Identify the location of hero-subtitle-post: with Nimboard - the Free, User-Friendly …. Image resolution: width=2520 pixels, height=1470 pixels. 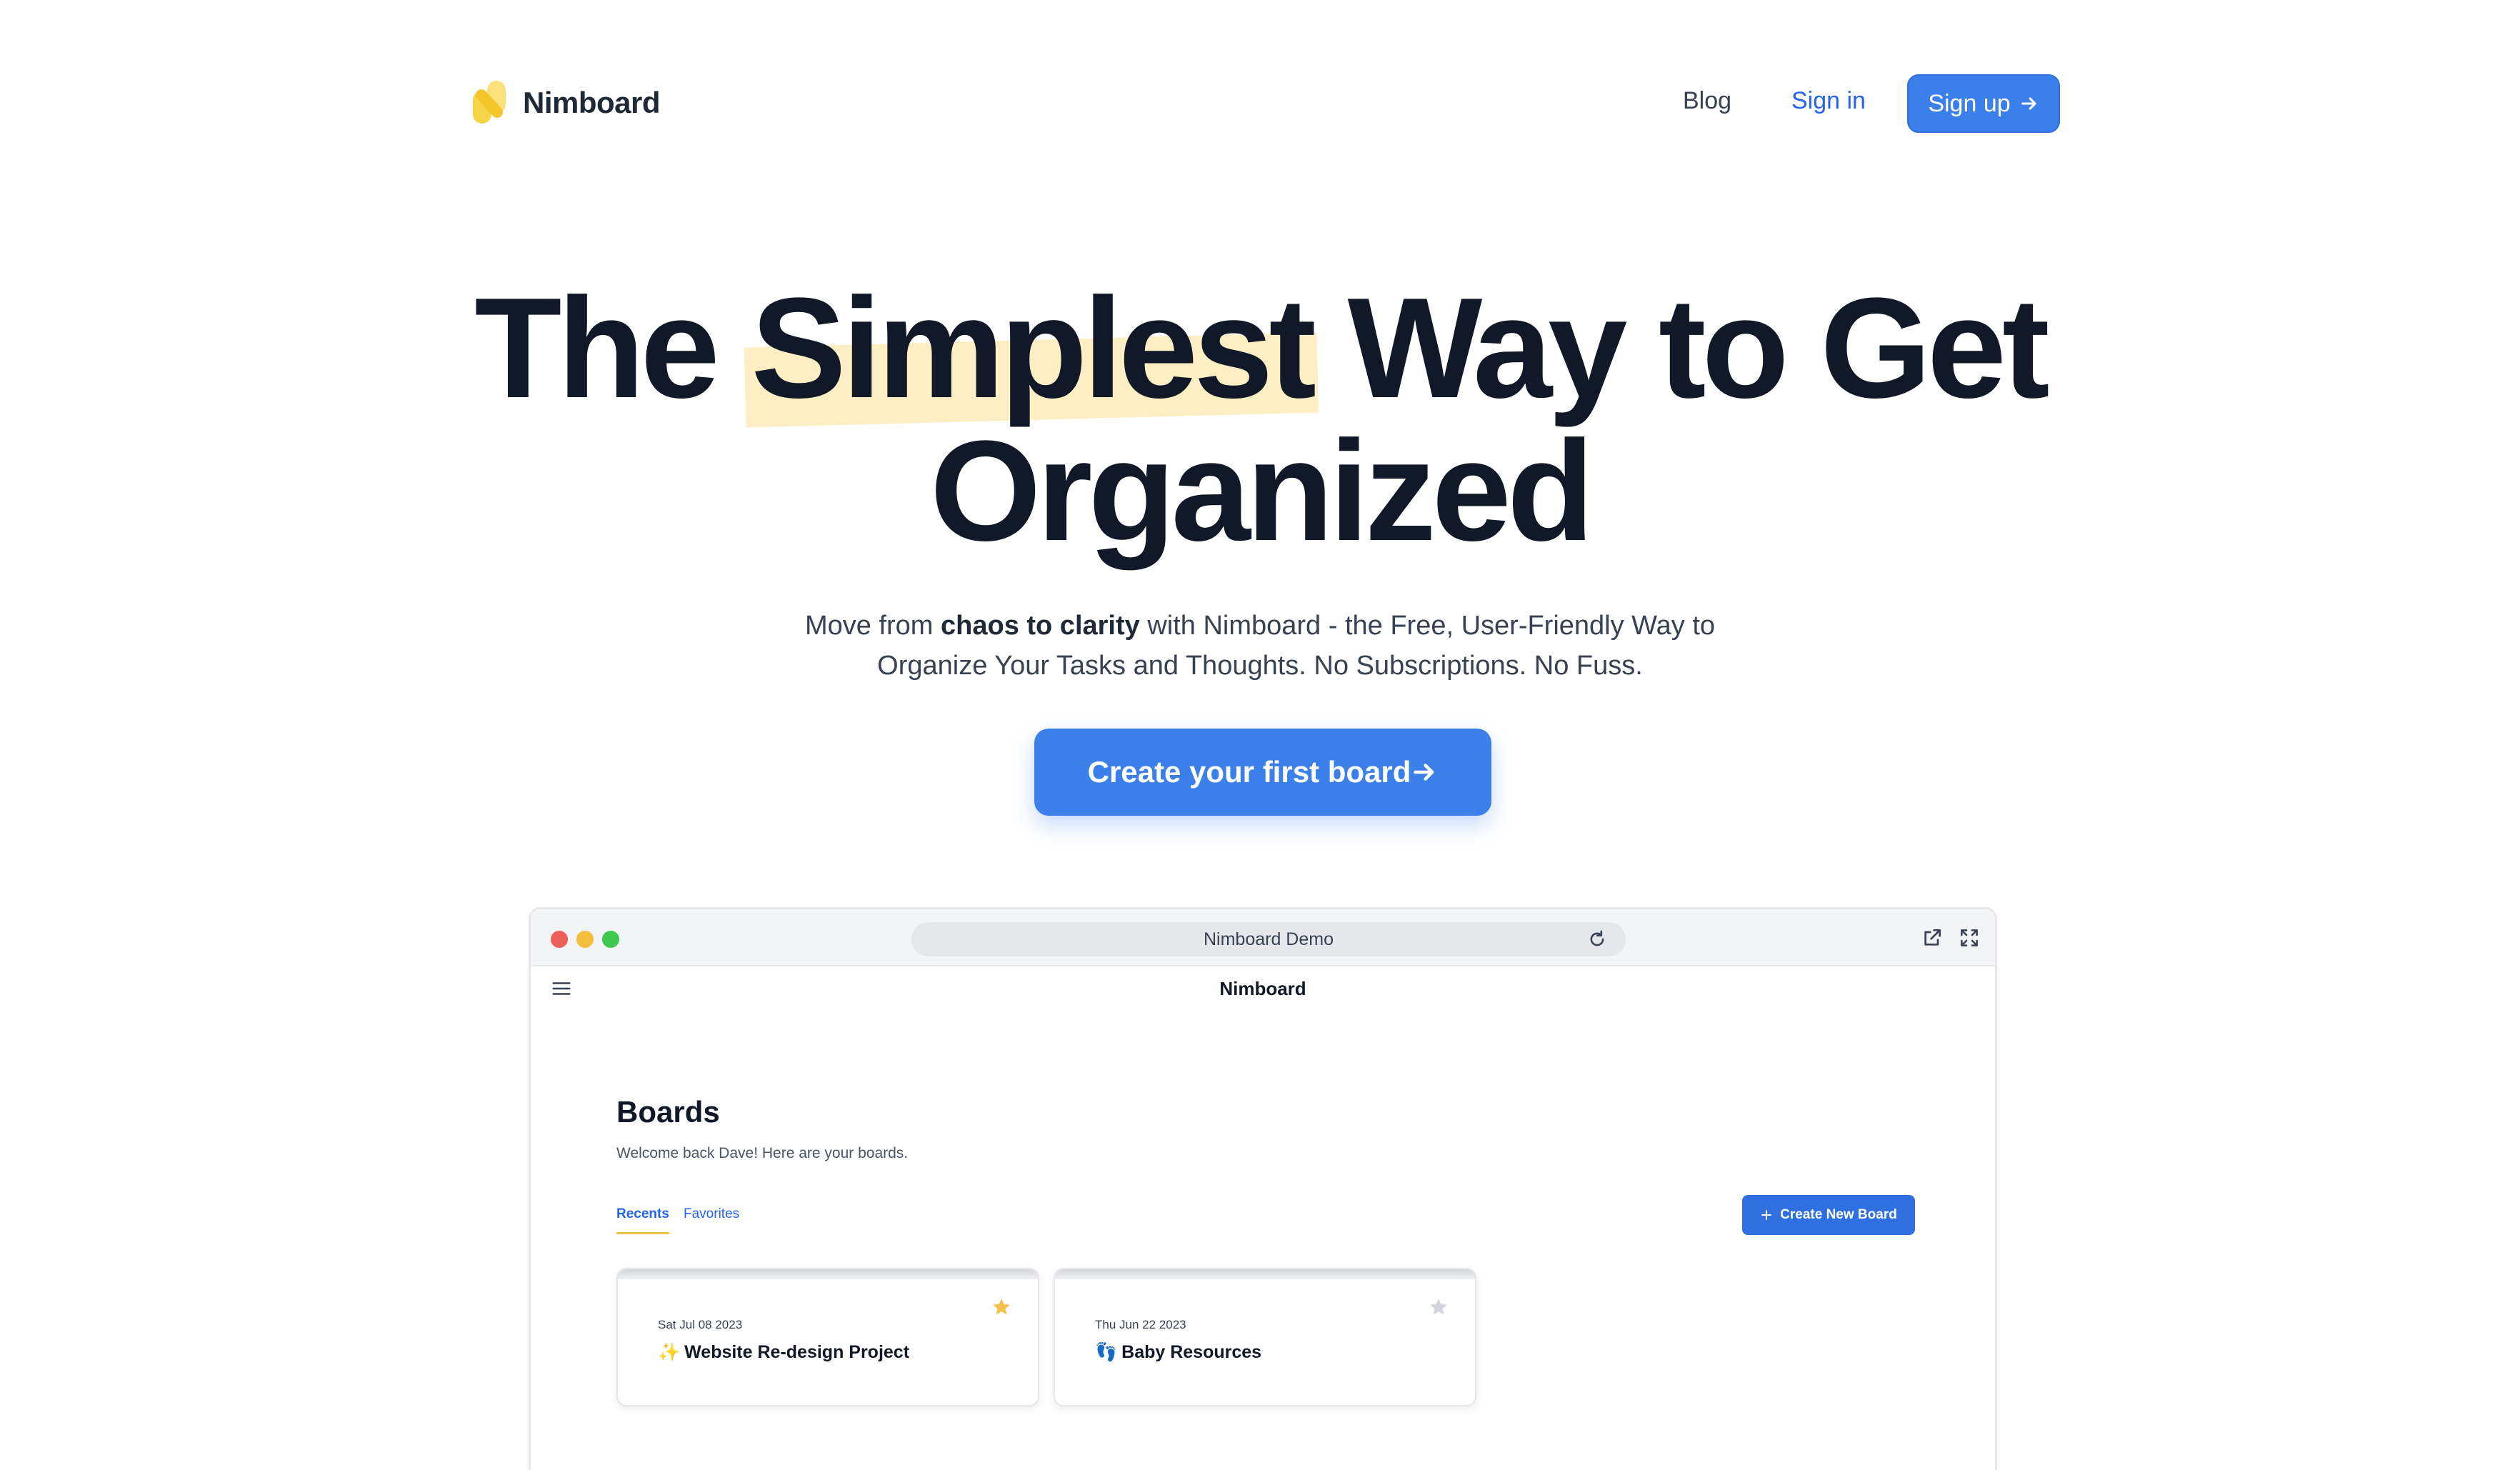
(1427, 626).